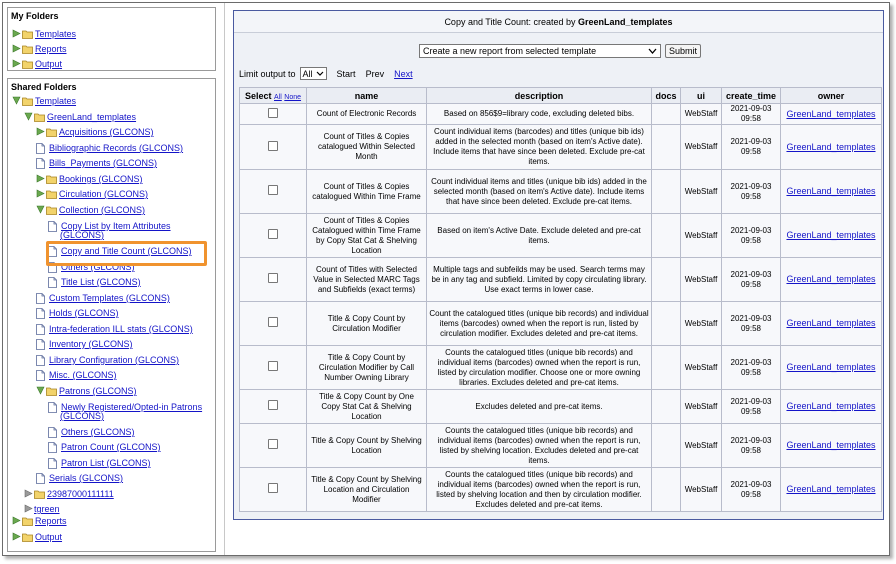 This screenshot has height=564, width=896. I want to click on select-all-link: All, so click(278, 97).